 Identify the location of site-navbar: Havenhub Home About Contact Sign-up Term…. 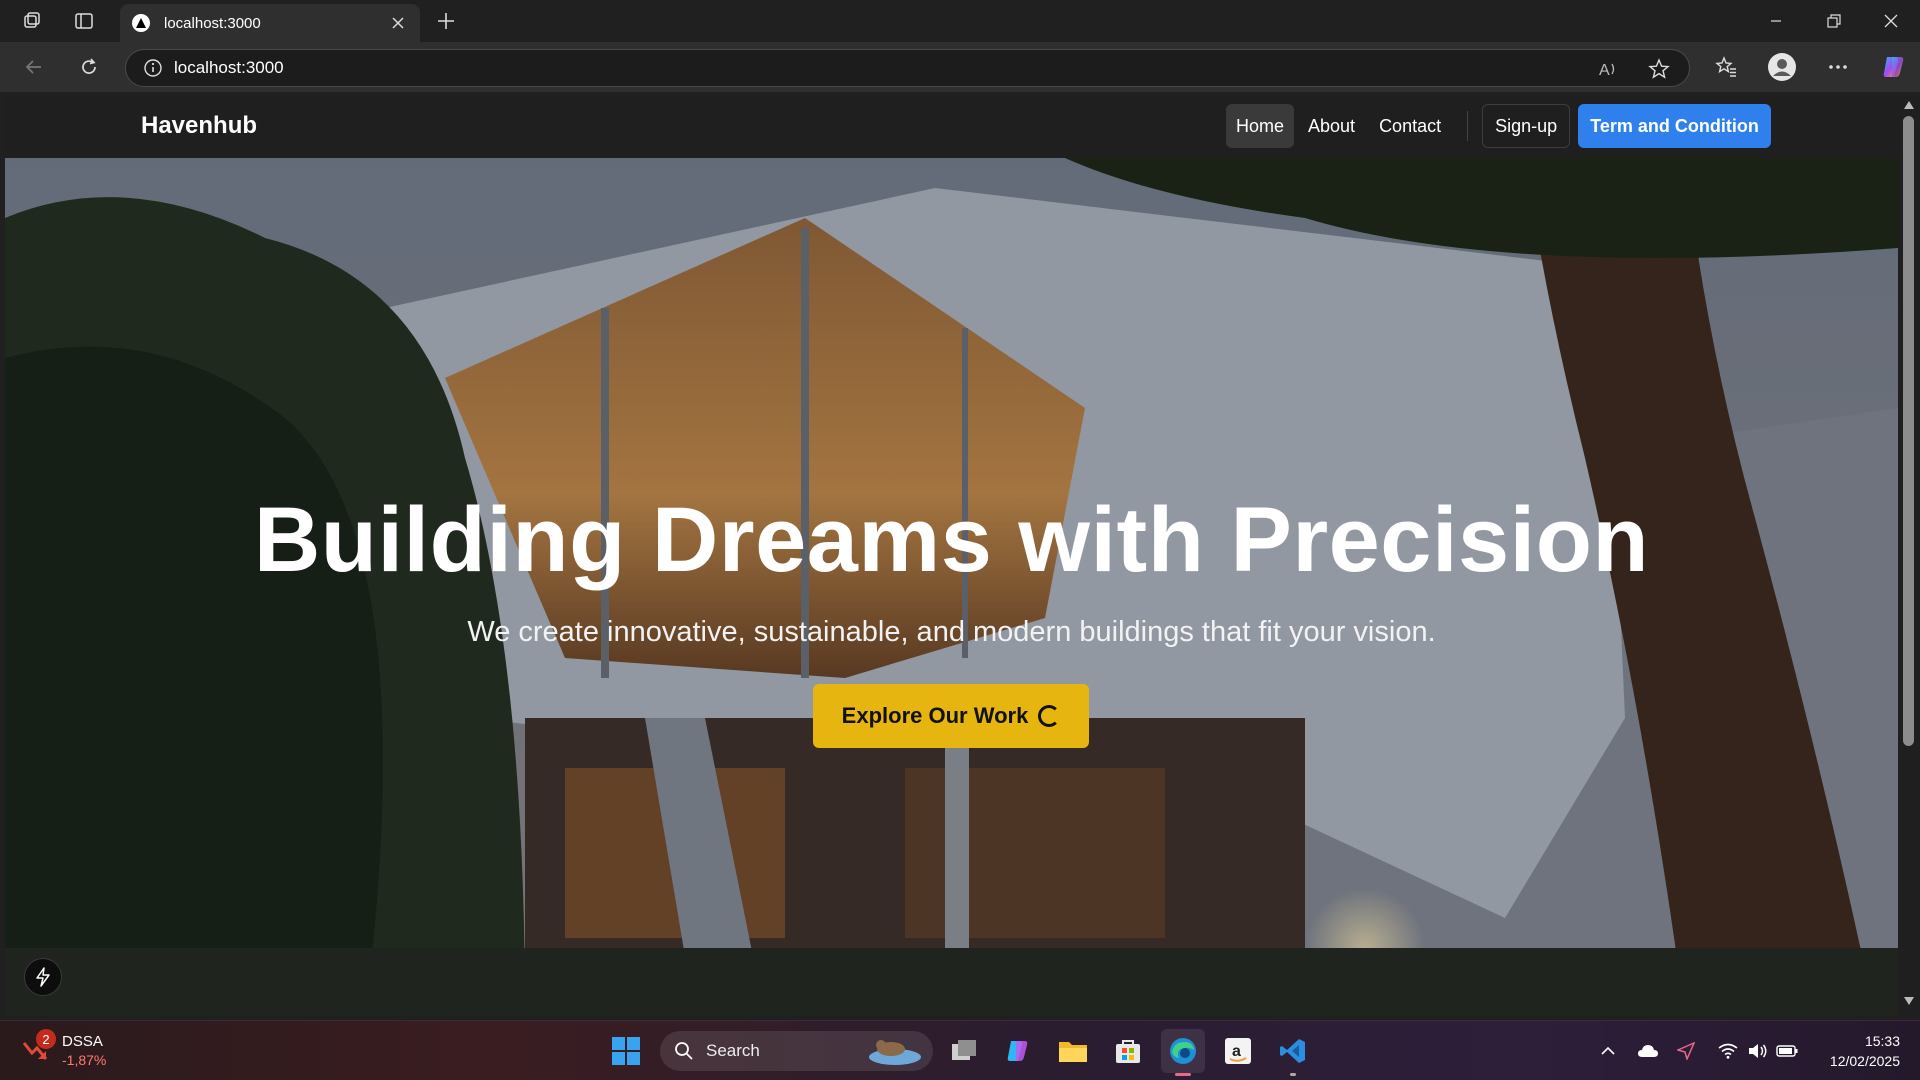
(951, 126).